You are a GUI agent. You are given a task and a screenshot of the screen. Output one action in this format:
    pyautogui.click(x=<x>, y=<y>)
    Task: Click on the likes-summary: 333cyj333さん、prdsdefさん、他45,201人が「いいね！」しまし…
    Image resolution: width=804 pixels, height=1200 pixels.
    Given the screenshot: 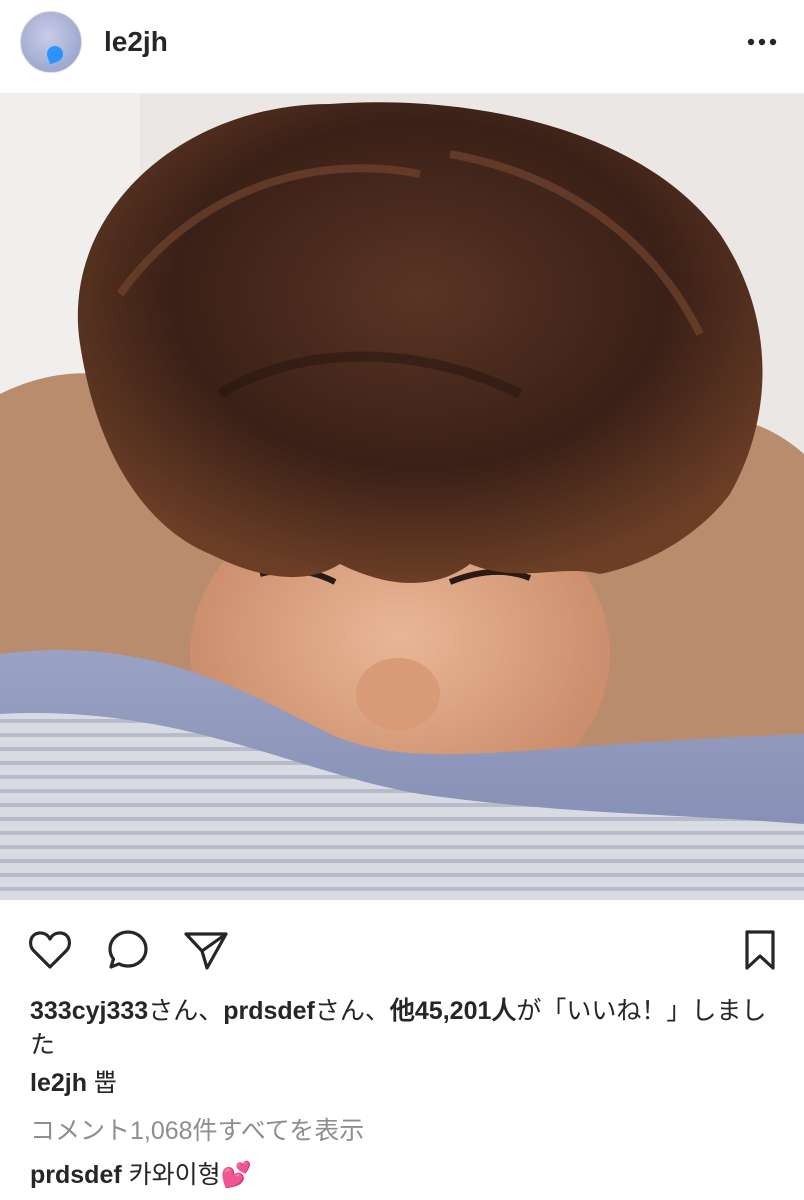 What is the action you would take?
    pyautogui.click(x=402, y=1028)
    